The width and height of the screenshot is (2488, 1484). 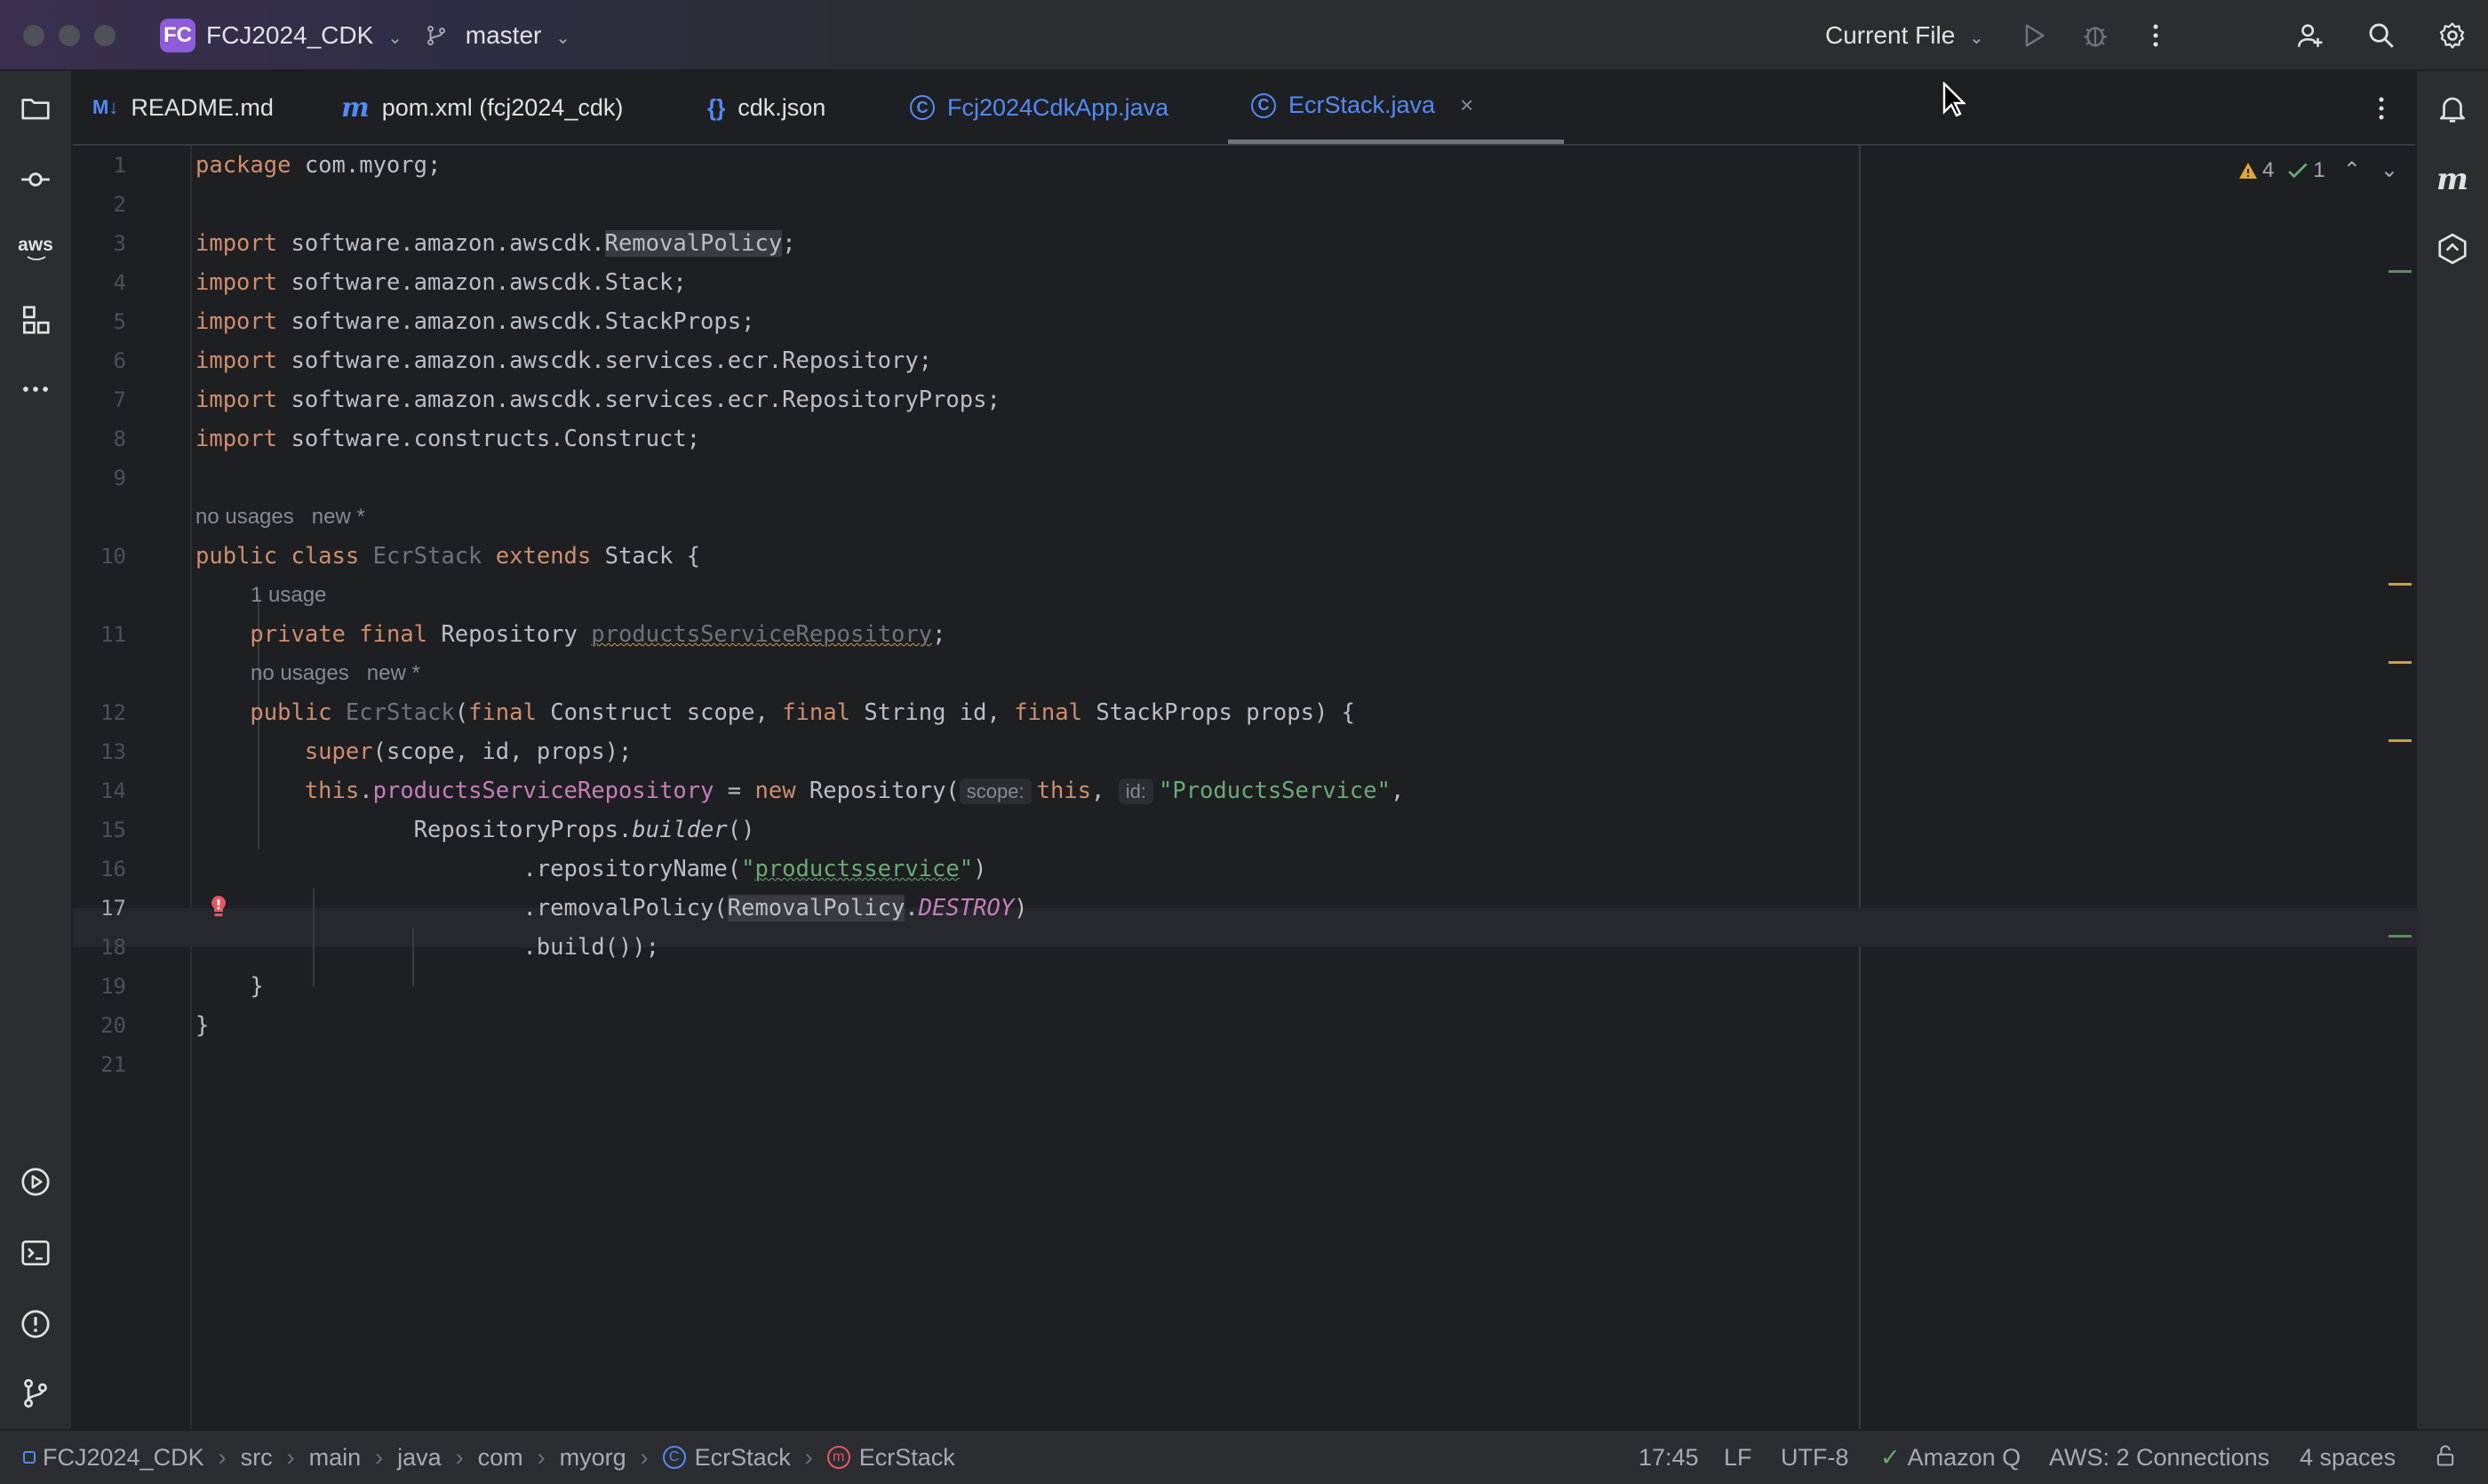 I want to click on search-icon, so click(x=2381, y=35).